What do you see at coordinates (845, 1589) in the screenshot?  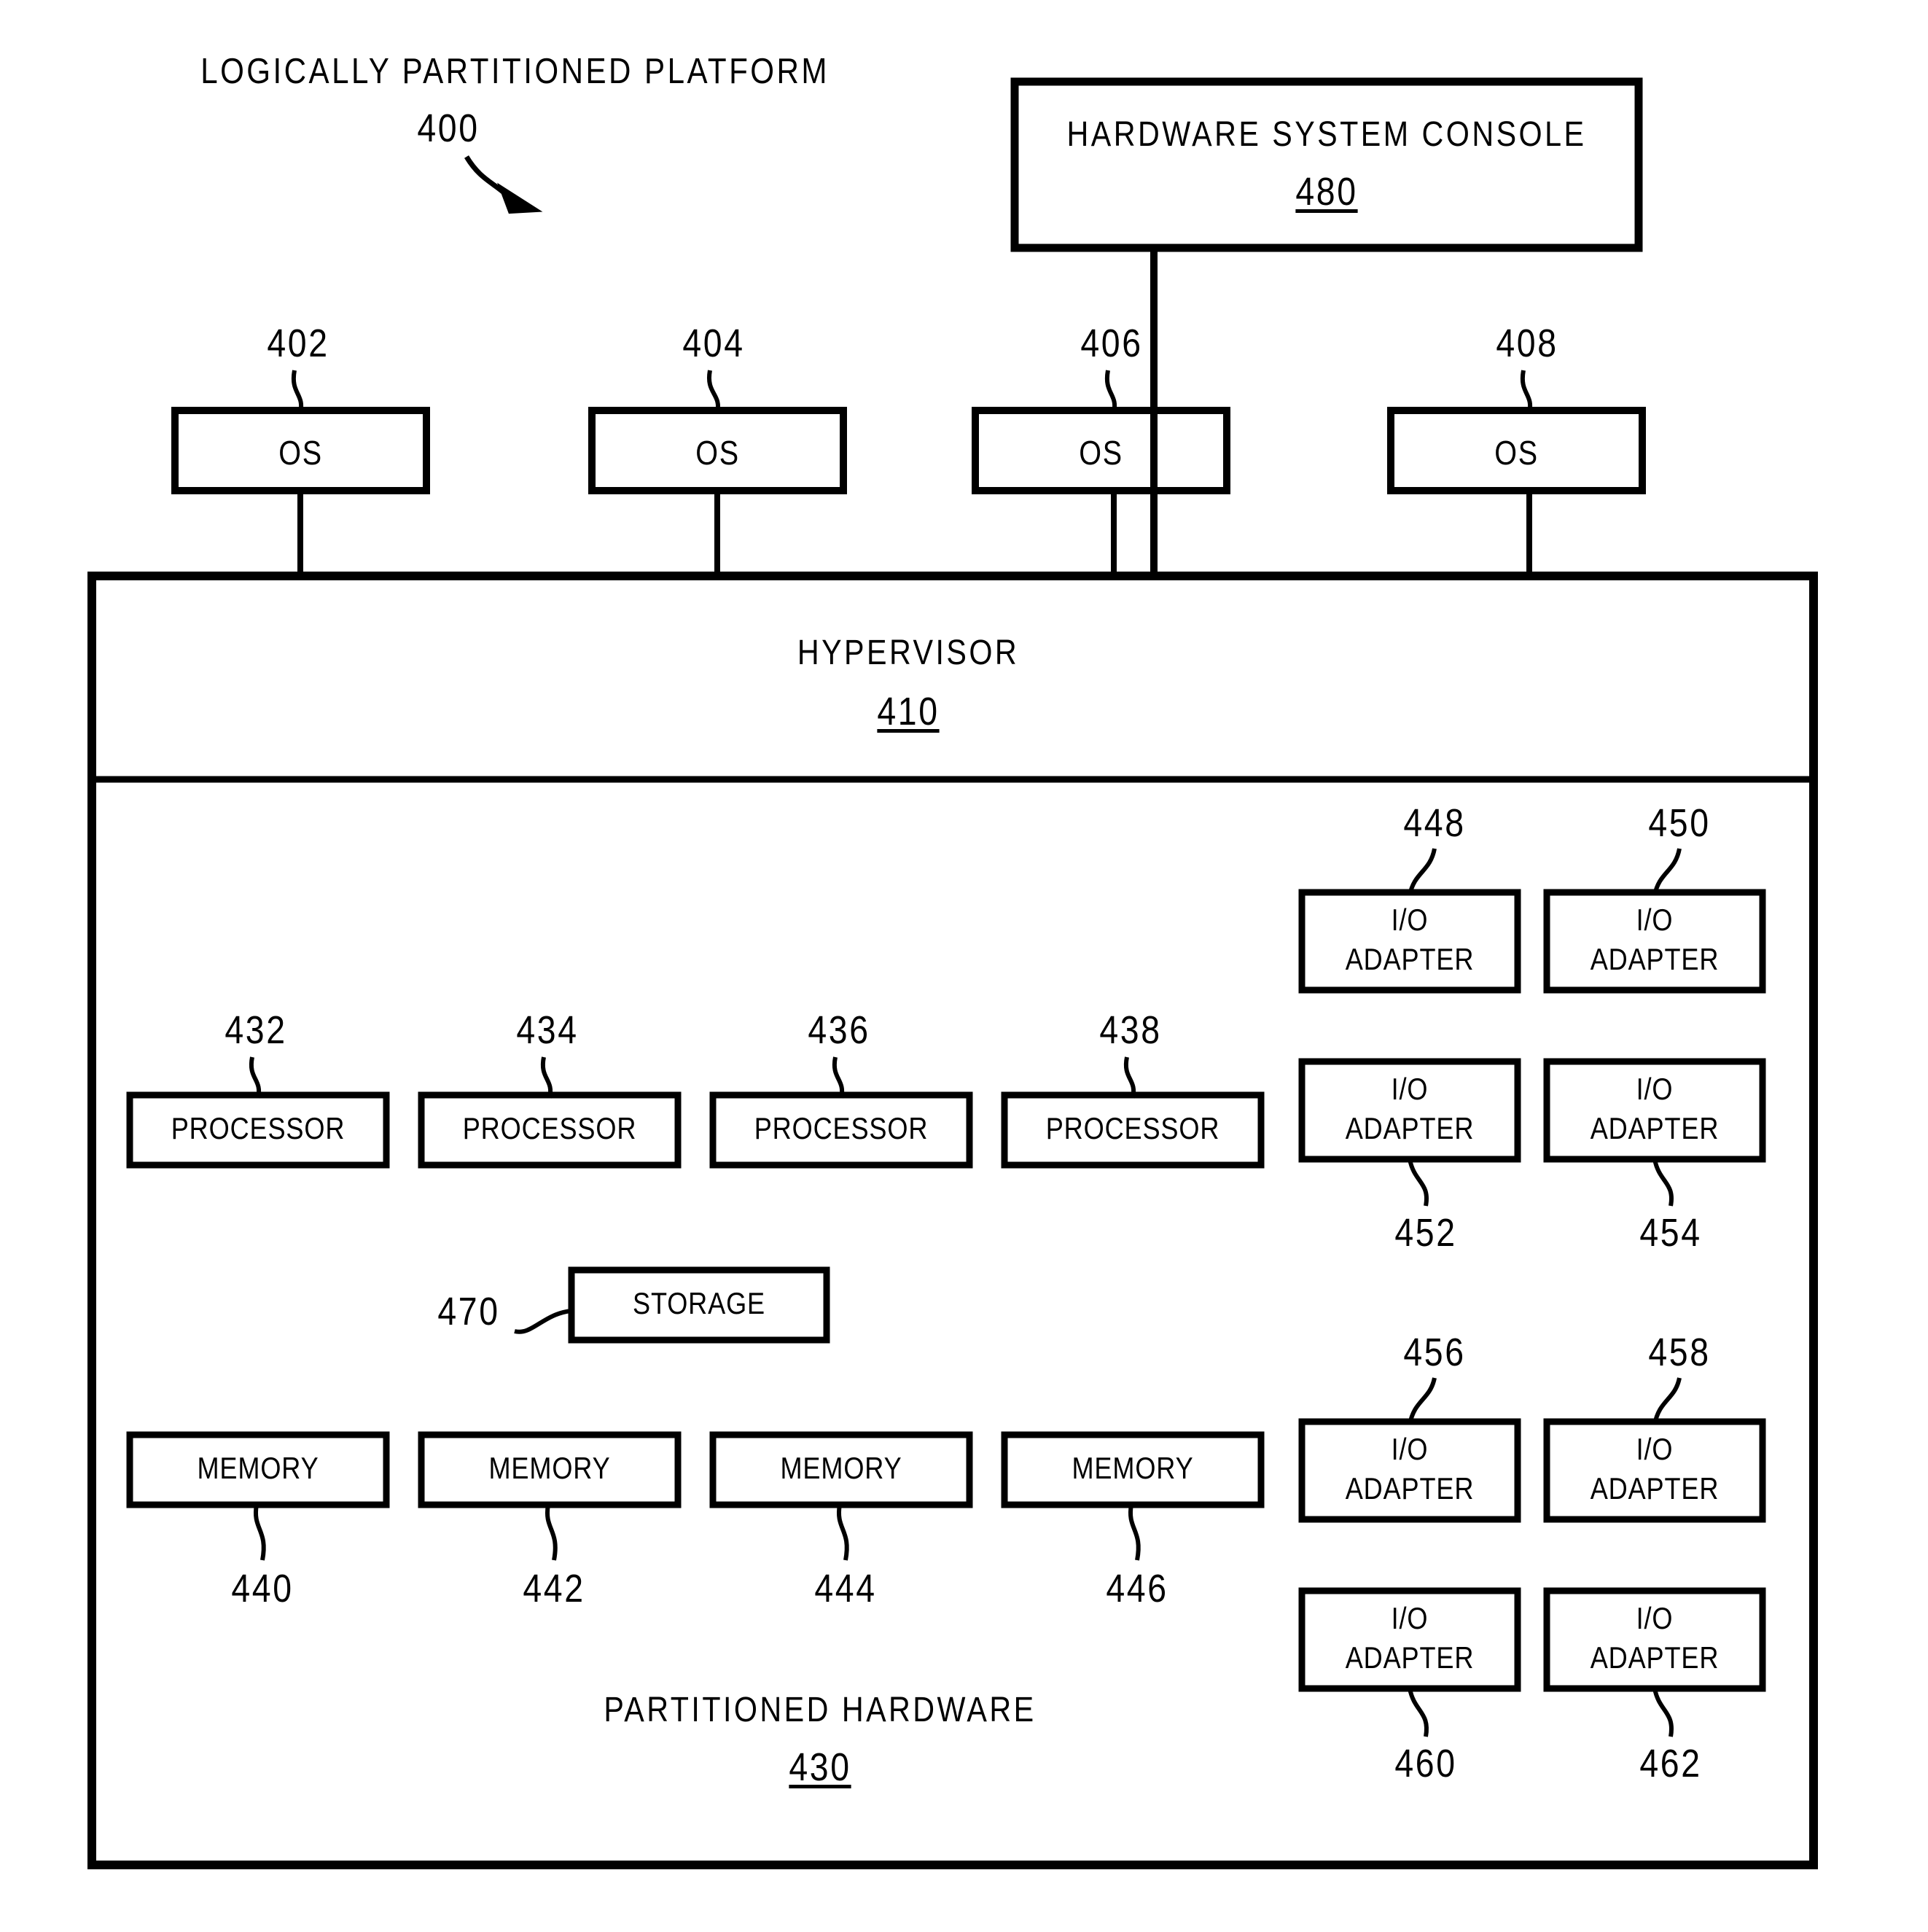 I see `memory-ref-444: 444` at bounding box center [845, 1589].